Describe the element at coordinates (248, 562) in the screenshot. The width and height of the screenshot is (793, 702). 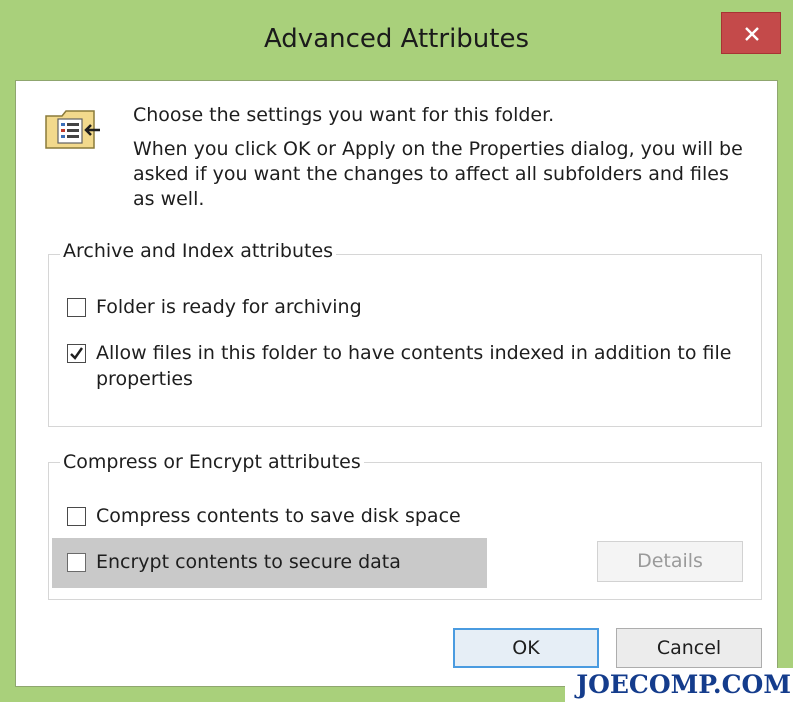
I see `encrypt-checkbox-label: Encrypt contents to secure data` at that location.